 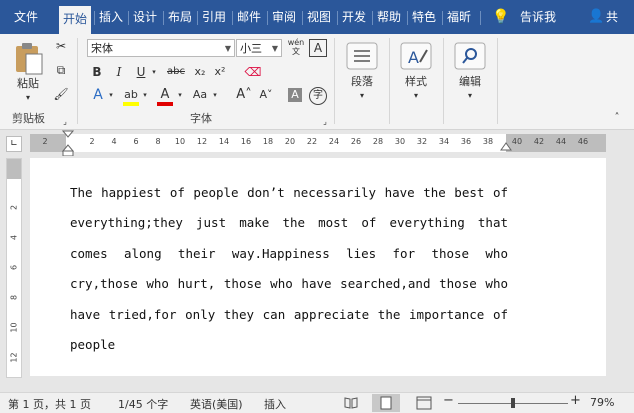 I want to click on read-mode-icon, so click(x=351, y=403).